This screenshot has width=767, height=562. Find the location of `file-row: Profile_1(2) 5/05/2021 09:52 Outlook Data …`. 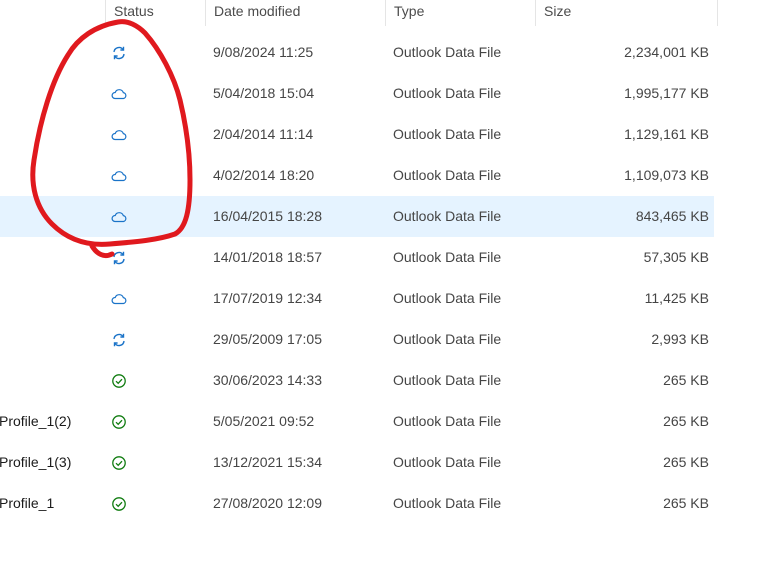

file-row: Profile_1(2) 5/05/2021 09:52 Outlook Data … is located at coordinates (357, 421).